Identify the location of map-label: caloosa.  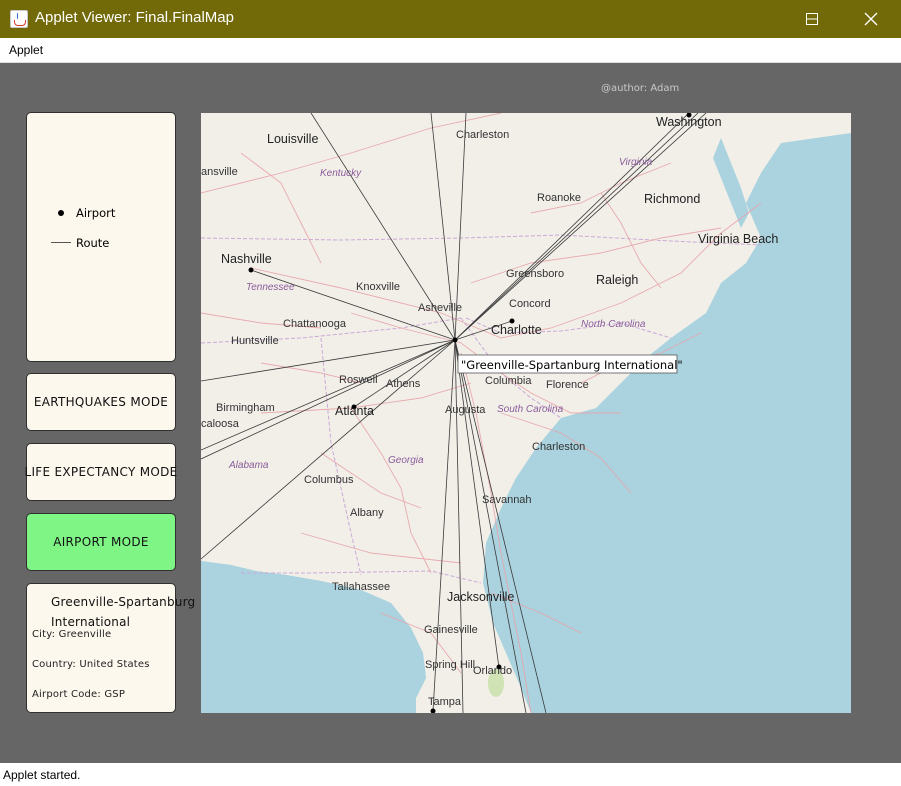
(220, 424).